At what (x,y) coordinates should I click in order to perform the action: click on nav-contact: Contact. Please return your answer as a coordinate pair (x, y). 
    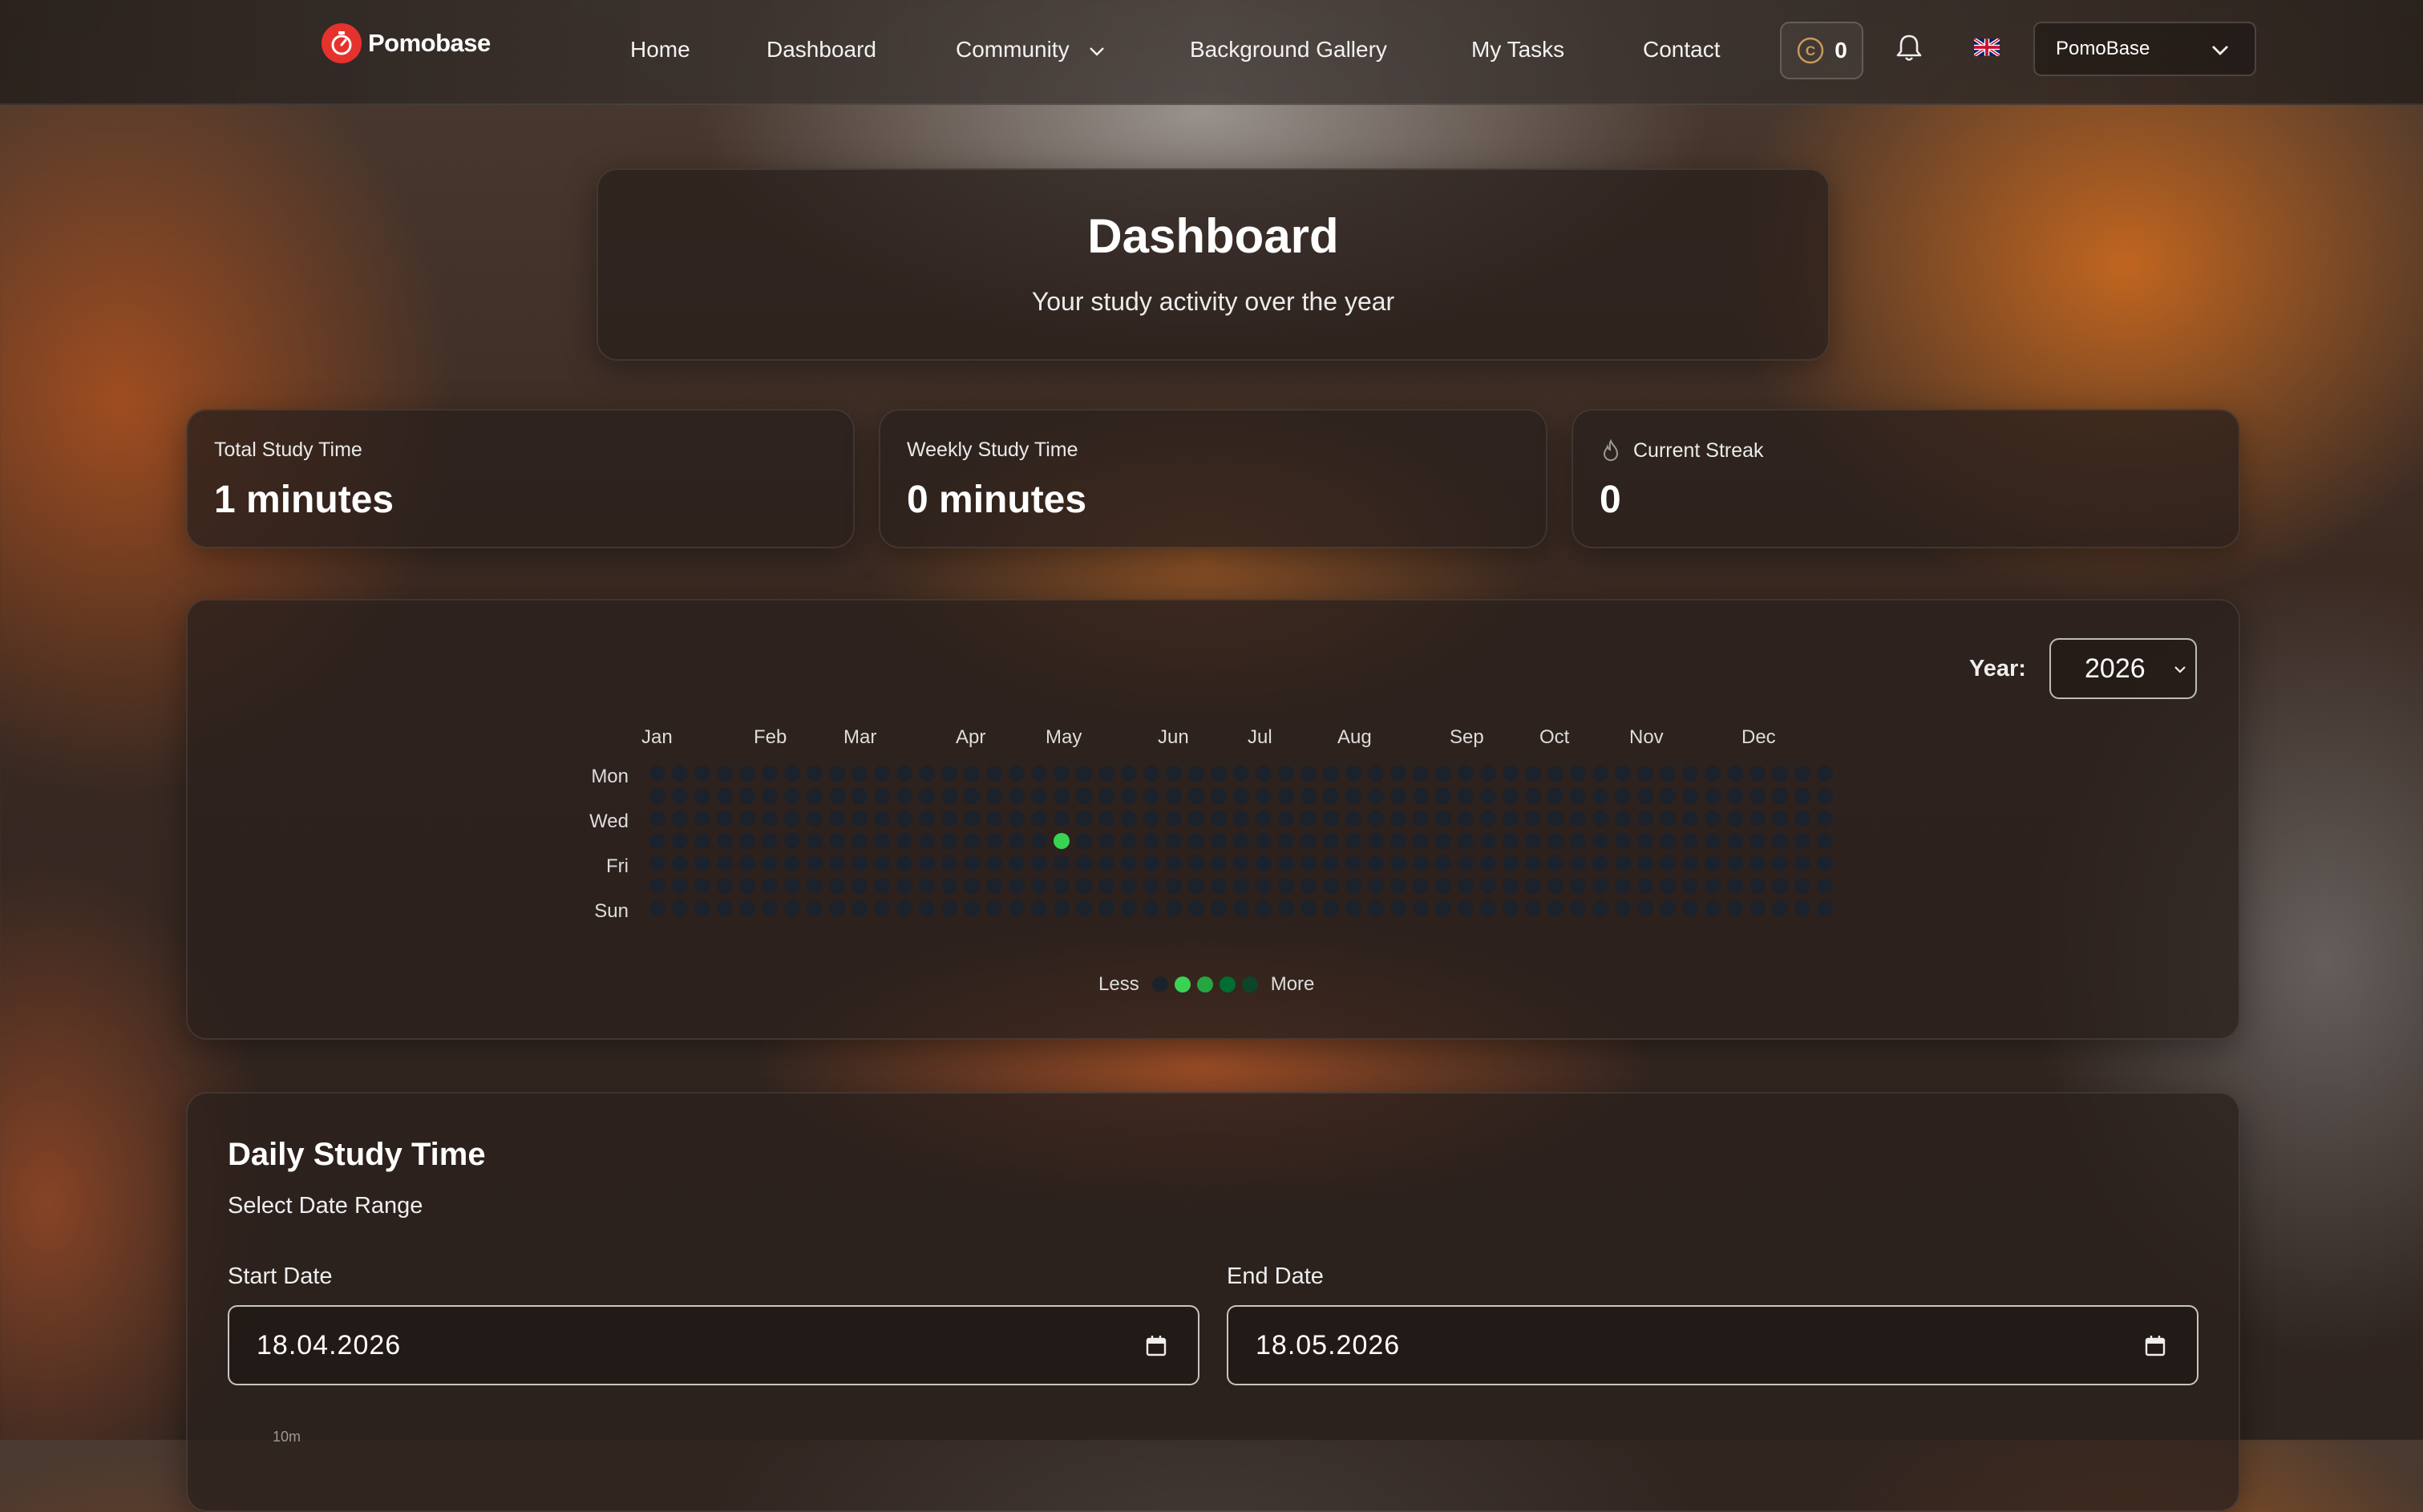
    Looking at the image, I should click on (1682, 49).